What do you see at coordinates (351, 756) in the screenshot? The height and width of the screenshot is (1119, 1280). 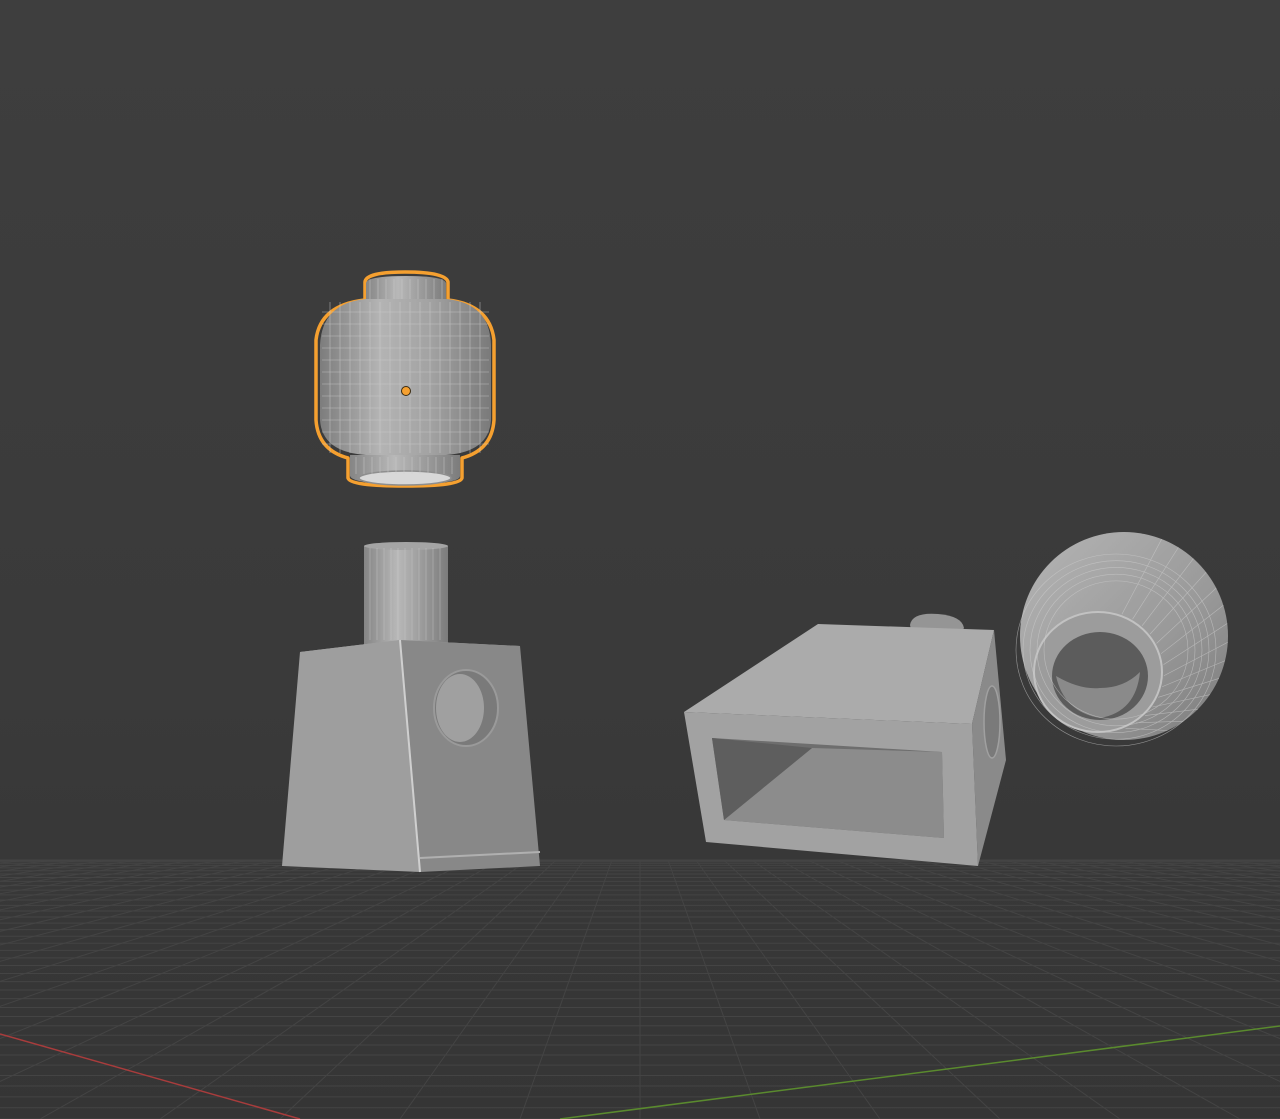 I see `torso-front-face` at bounding box center [351, 756].